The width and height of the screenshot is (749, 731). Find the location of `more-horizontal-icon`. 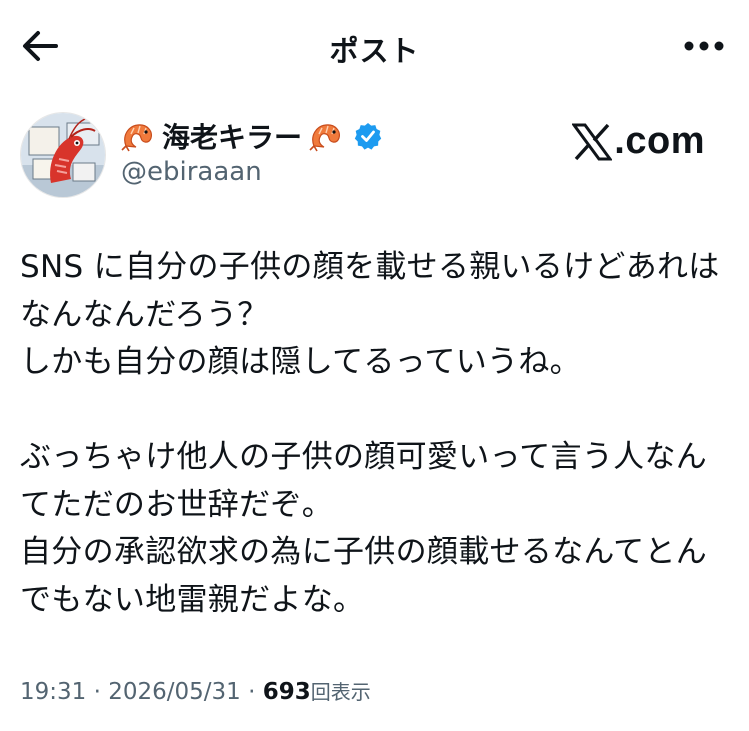

more-horizontal-icon is located at coordinates (704, 46).